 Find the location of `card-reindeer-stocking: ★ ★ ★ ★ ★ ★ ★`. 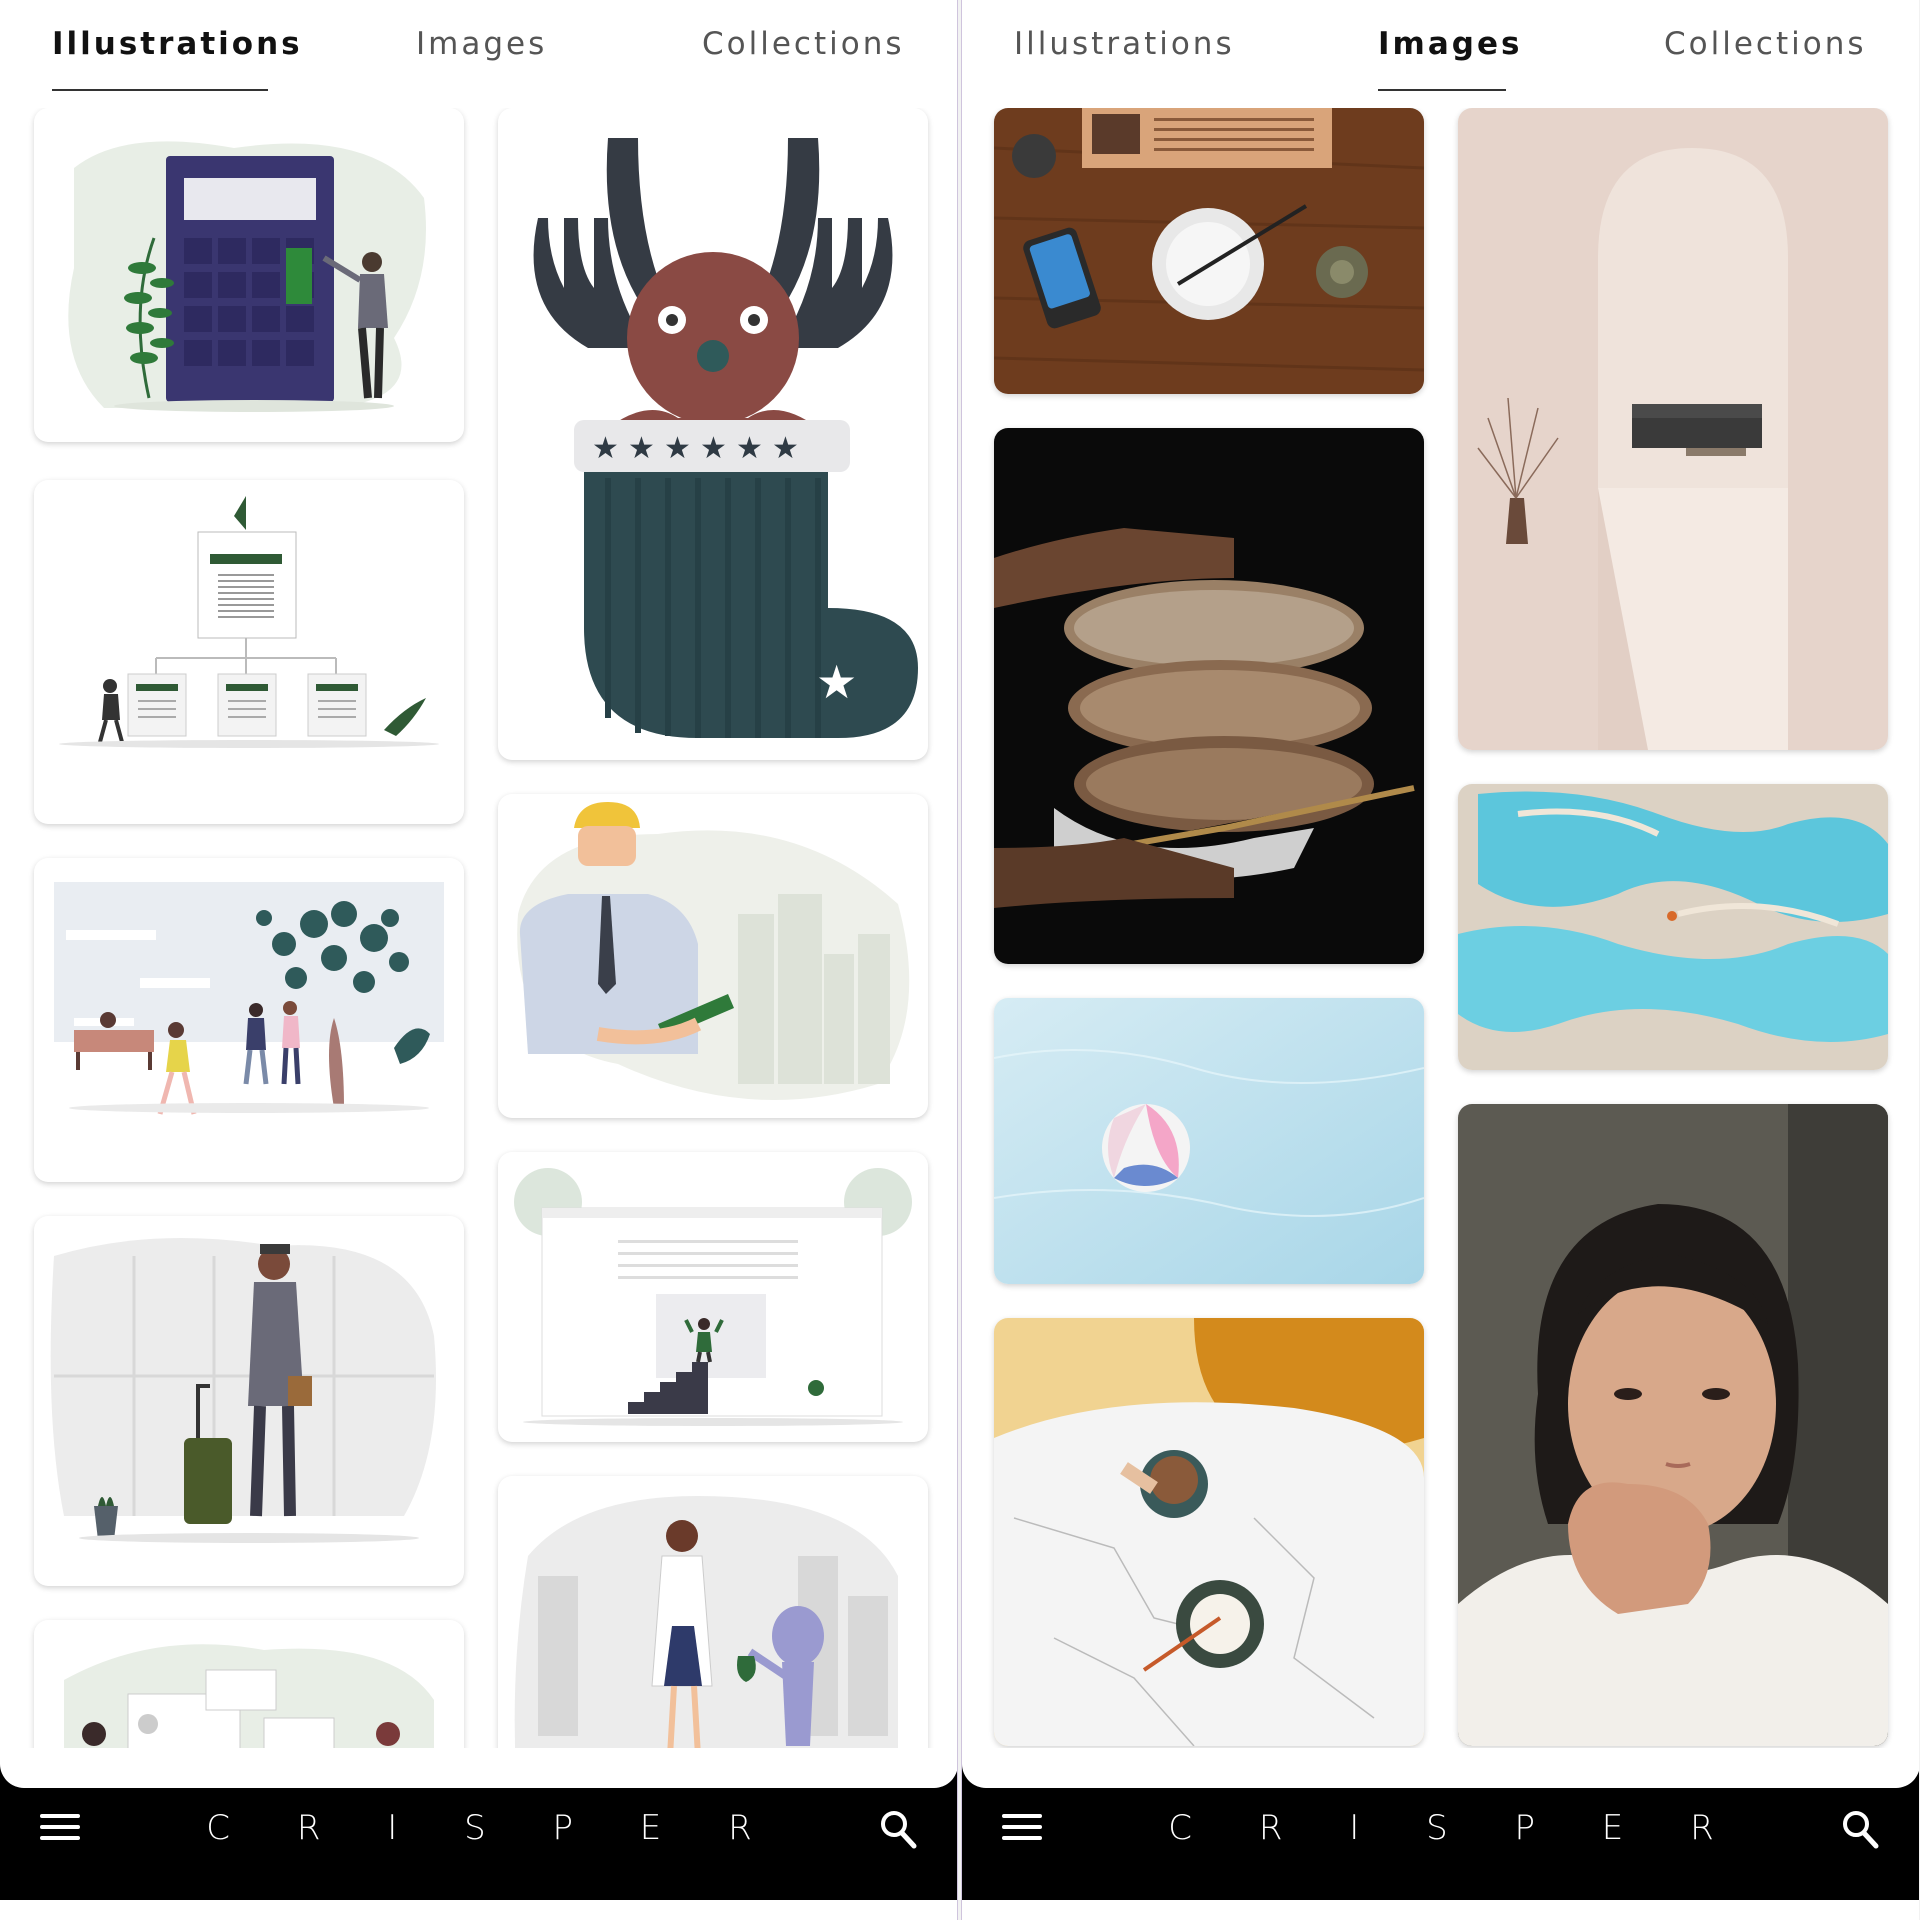

card-reindeer-stocking: ★ ★ ★ ★ ★ ★ ★ is located at coordinates (713, 434).